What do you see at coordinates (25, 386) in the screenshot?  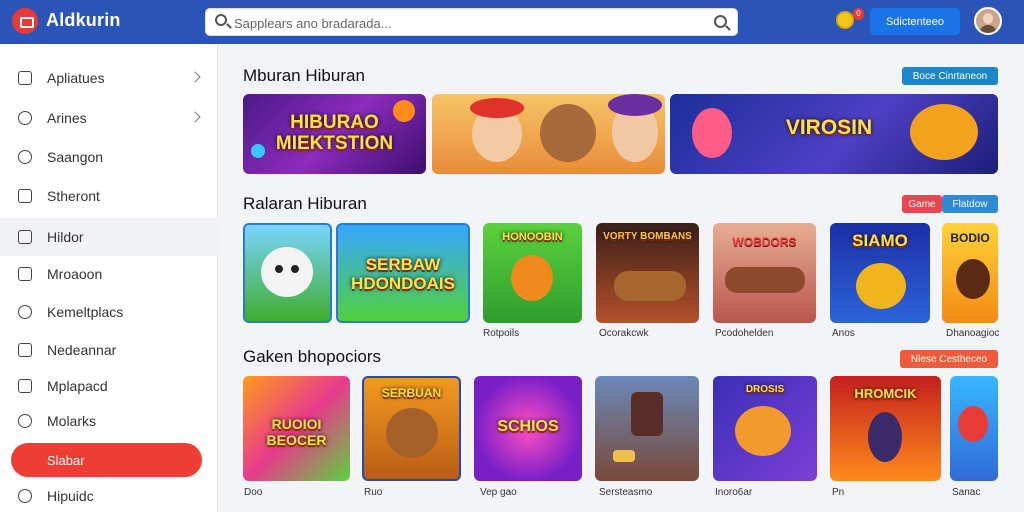 I see `document-icon` at bounding box center [25, 386].